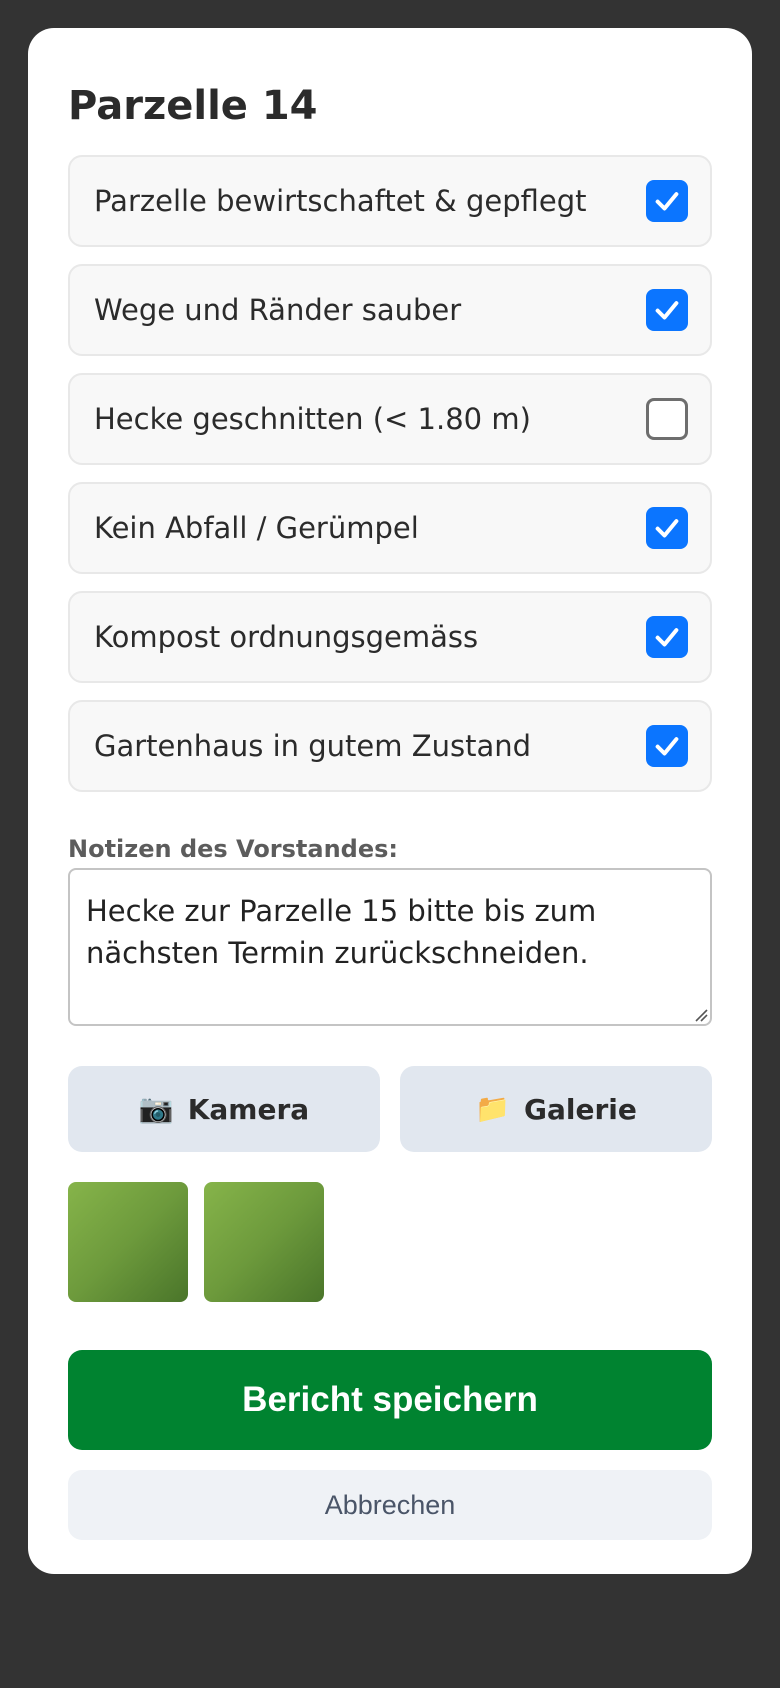  Describe the element at coordinates (390, 1505) in the screenshot. I see `cancel-button: Abbrechen` at that location.